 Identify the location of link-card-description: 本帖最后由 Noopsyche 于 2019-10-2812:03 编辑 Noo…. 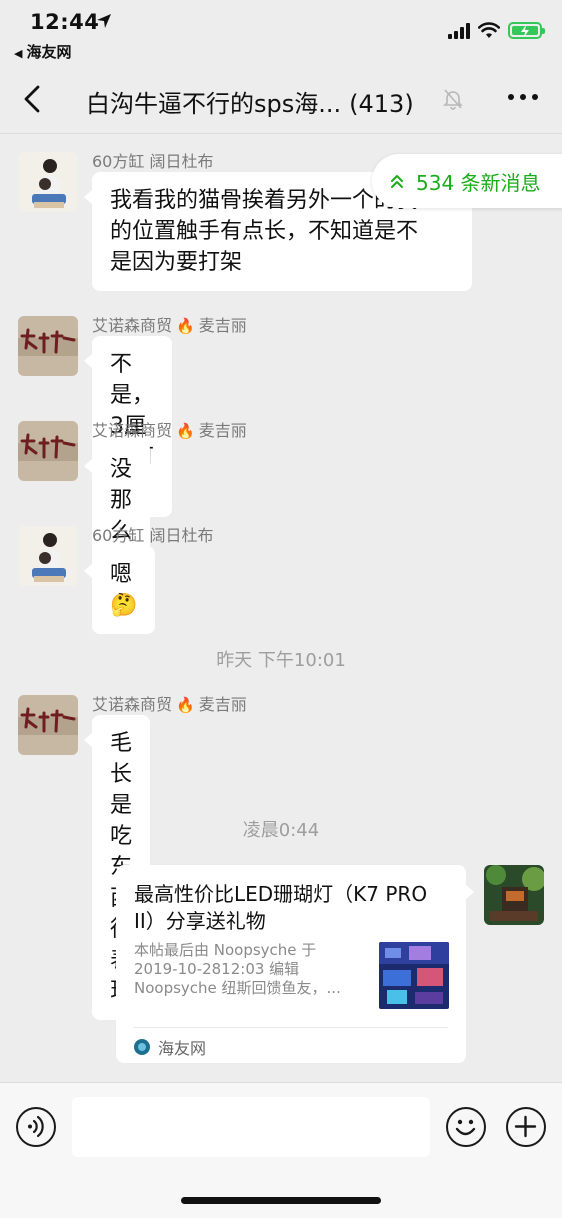
(252, 970).